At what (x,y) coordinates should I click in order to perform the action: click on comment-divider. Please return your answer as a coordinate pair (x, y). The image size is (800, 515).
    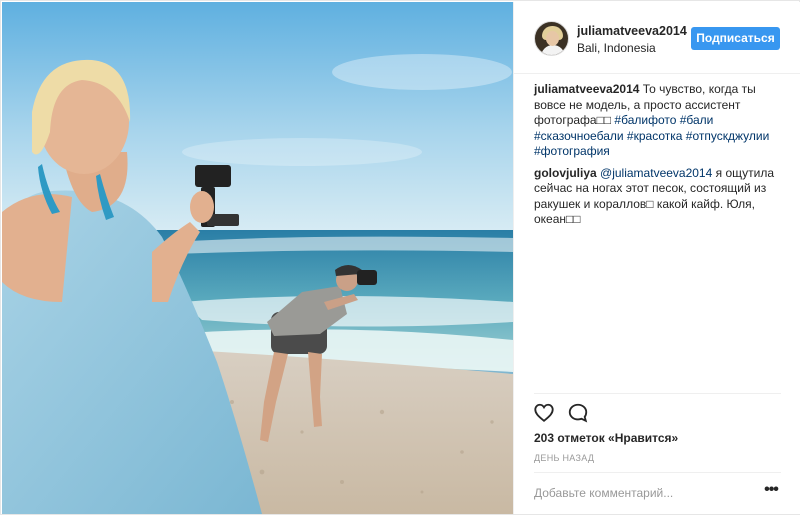
    Looking at the image, I should click on (657, 472).